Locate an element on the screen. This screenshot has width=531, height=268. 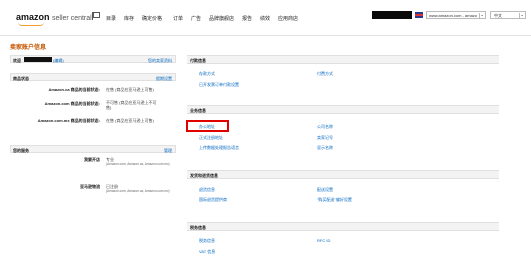
tax-info-header: 税务信息 is located at coordinates (343, 226).